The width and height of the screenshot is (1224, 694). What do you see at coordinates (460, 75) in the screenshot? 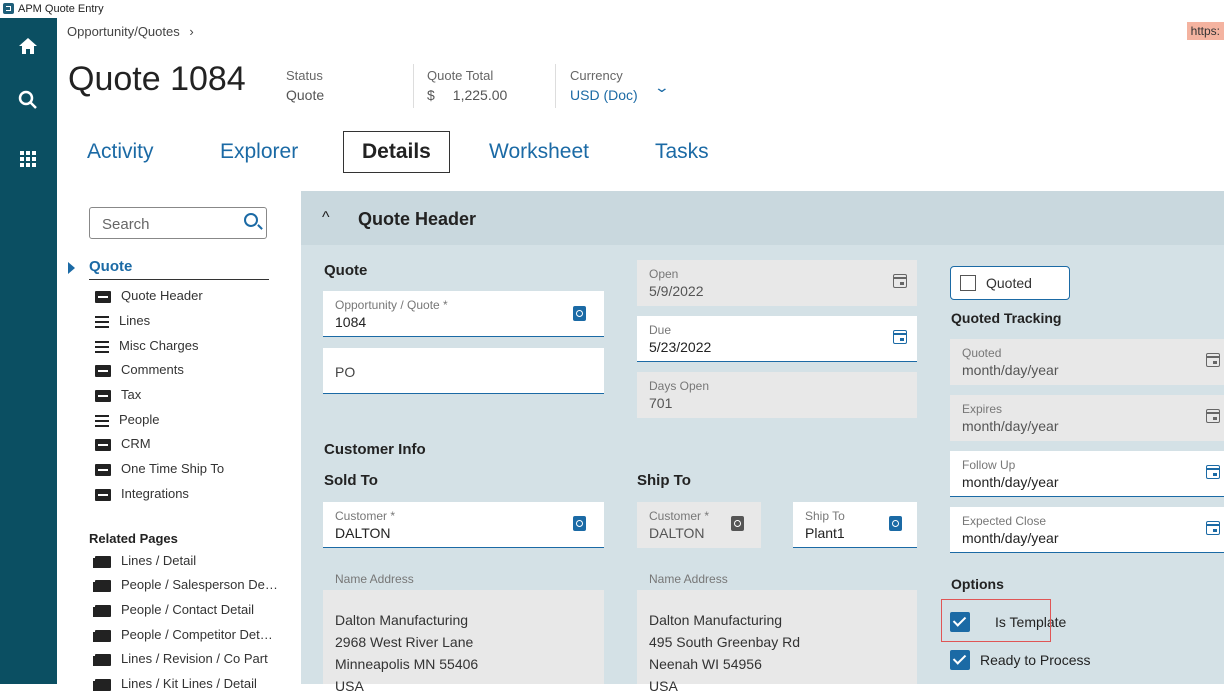
I see `quote-total-label: Quote Total` at bounding box center [460, 75].